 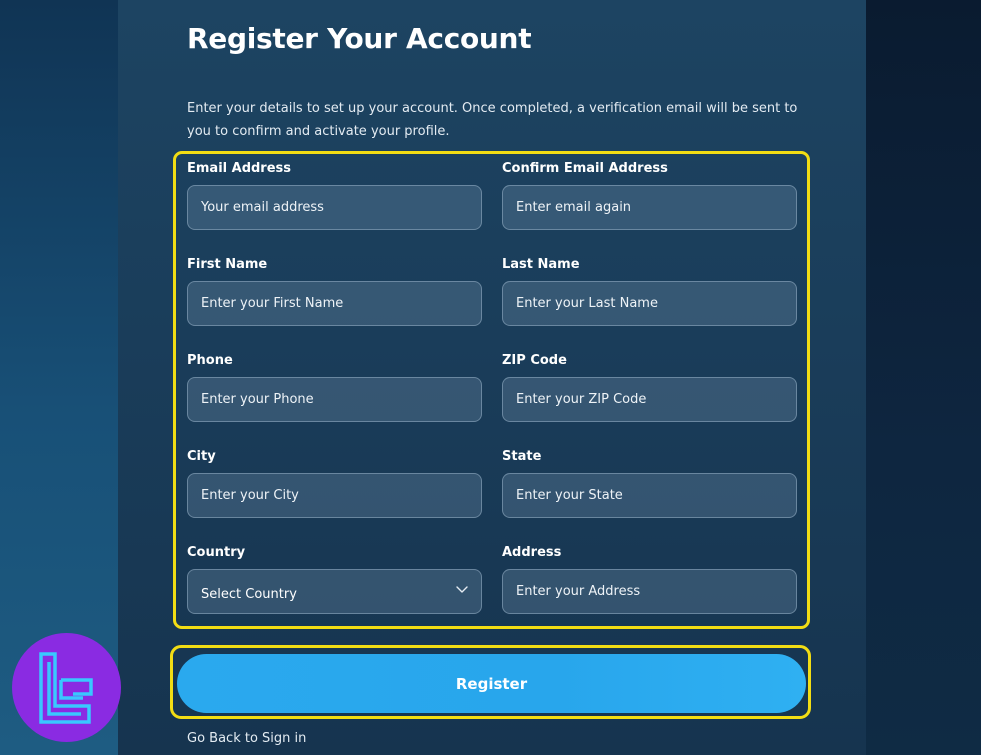 I want to click on zip-code-field, so click(x=649, y=399).